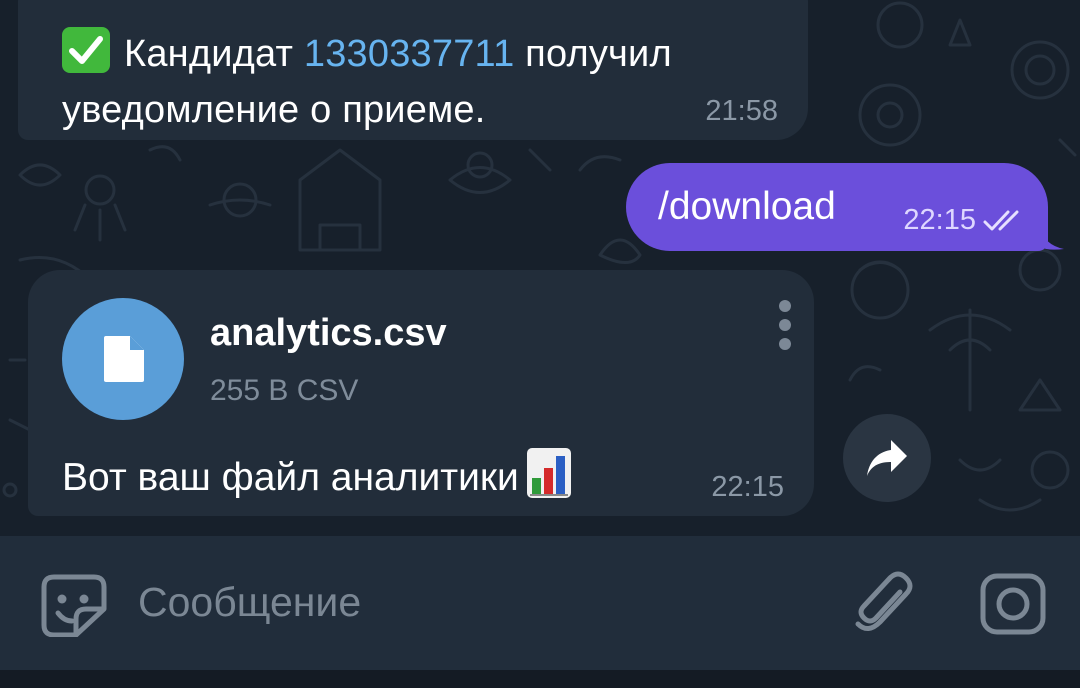 The image size is (1080, 688). Describe the element at coordinates (409, 54) in the screenshot. I see `candidate-id-link: 1330337711` at that location.